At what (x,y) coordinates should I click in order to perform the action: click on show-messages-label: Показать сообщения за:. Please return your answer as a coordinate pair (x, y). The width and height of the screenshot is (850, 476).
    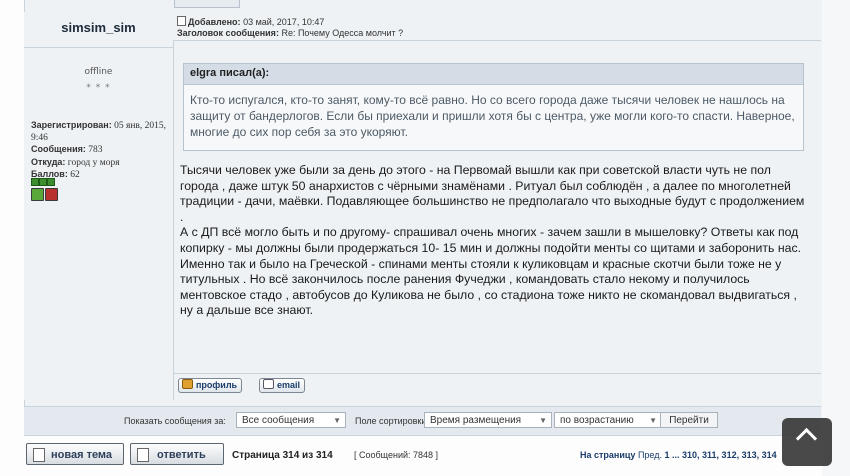
    Looking at the image, I should click on (175, 421).